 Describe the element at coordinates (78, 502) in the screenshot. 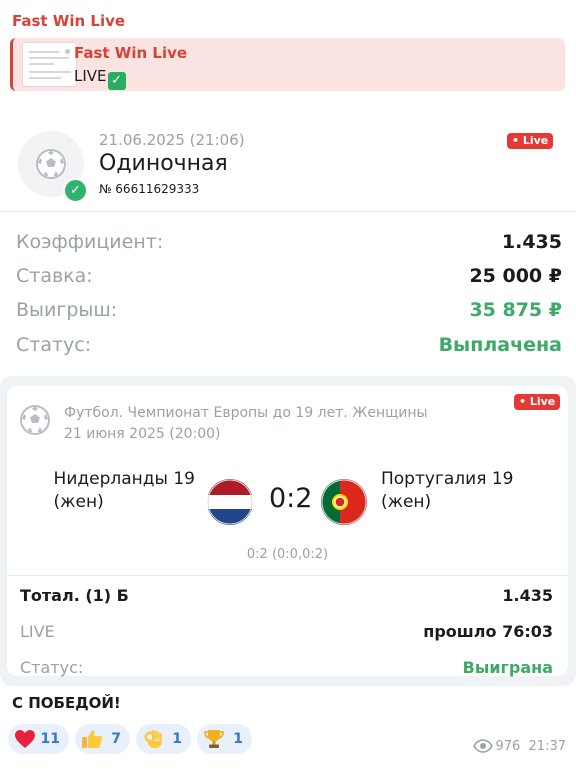

I see `home-team-category: (жен)` at that location.